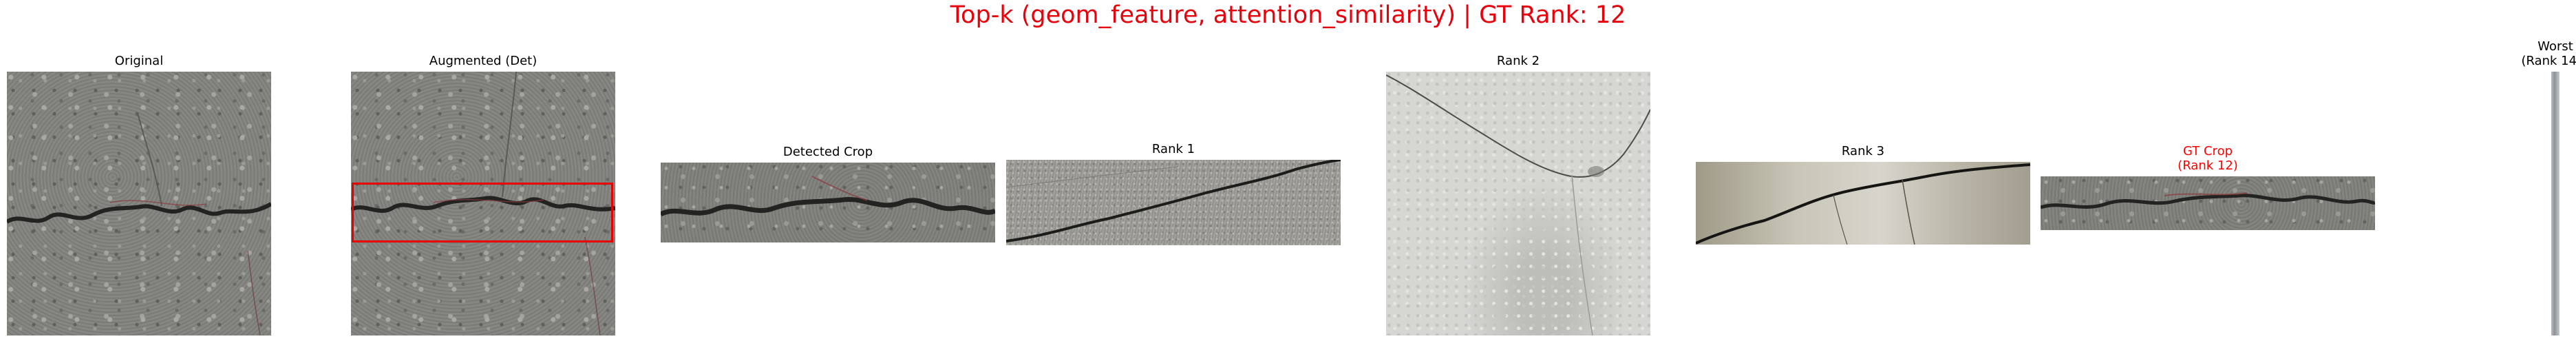 This screenshot has height=341, width=2576. What do you see at coordinates (139, 204) in the screenshot?
I see `original-image` at bounding box center [139, 204].